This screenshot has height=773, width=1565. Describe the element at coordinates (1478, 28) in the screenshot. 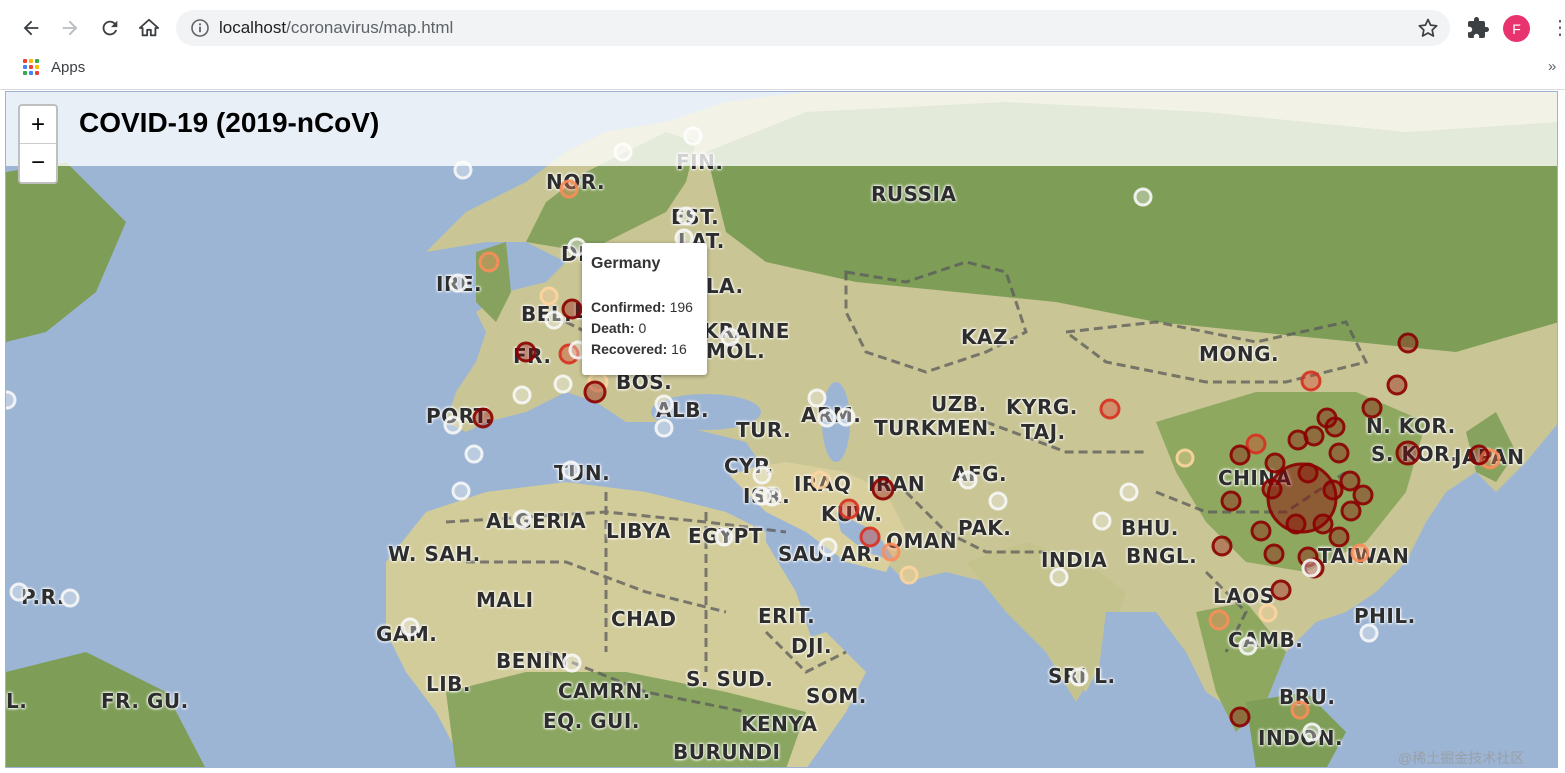

I see `extensions-icon` at that location.